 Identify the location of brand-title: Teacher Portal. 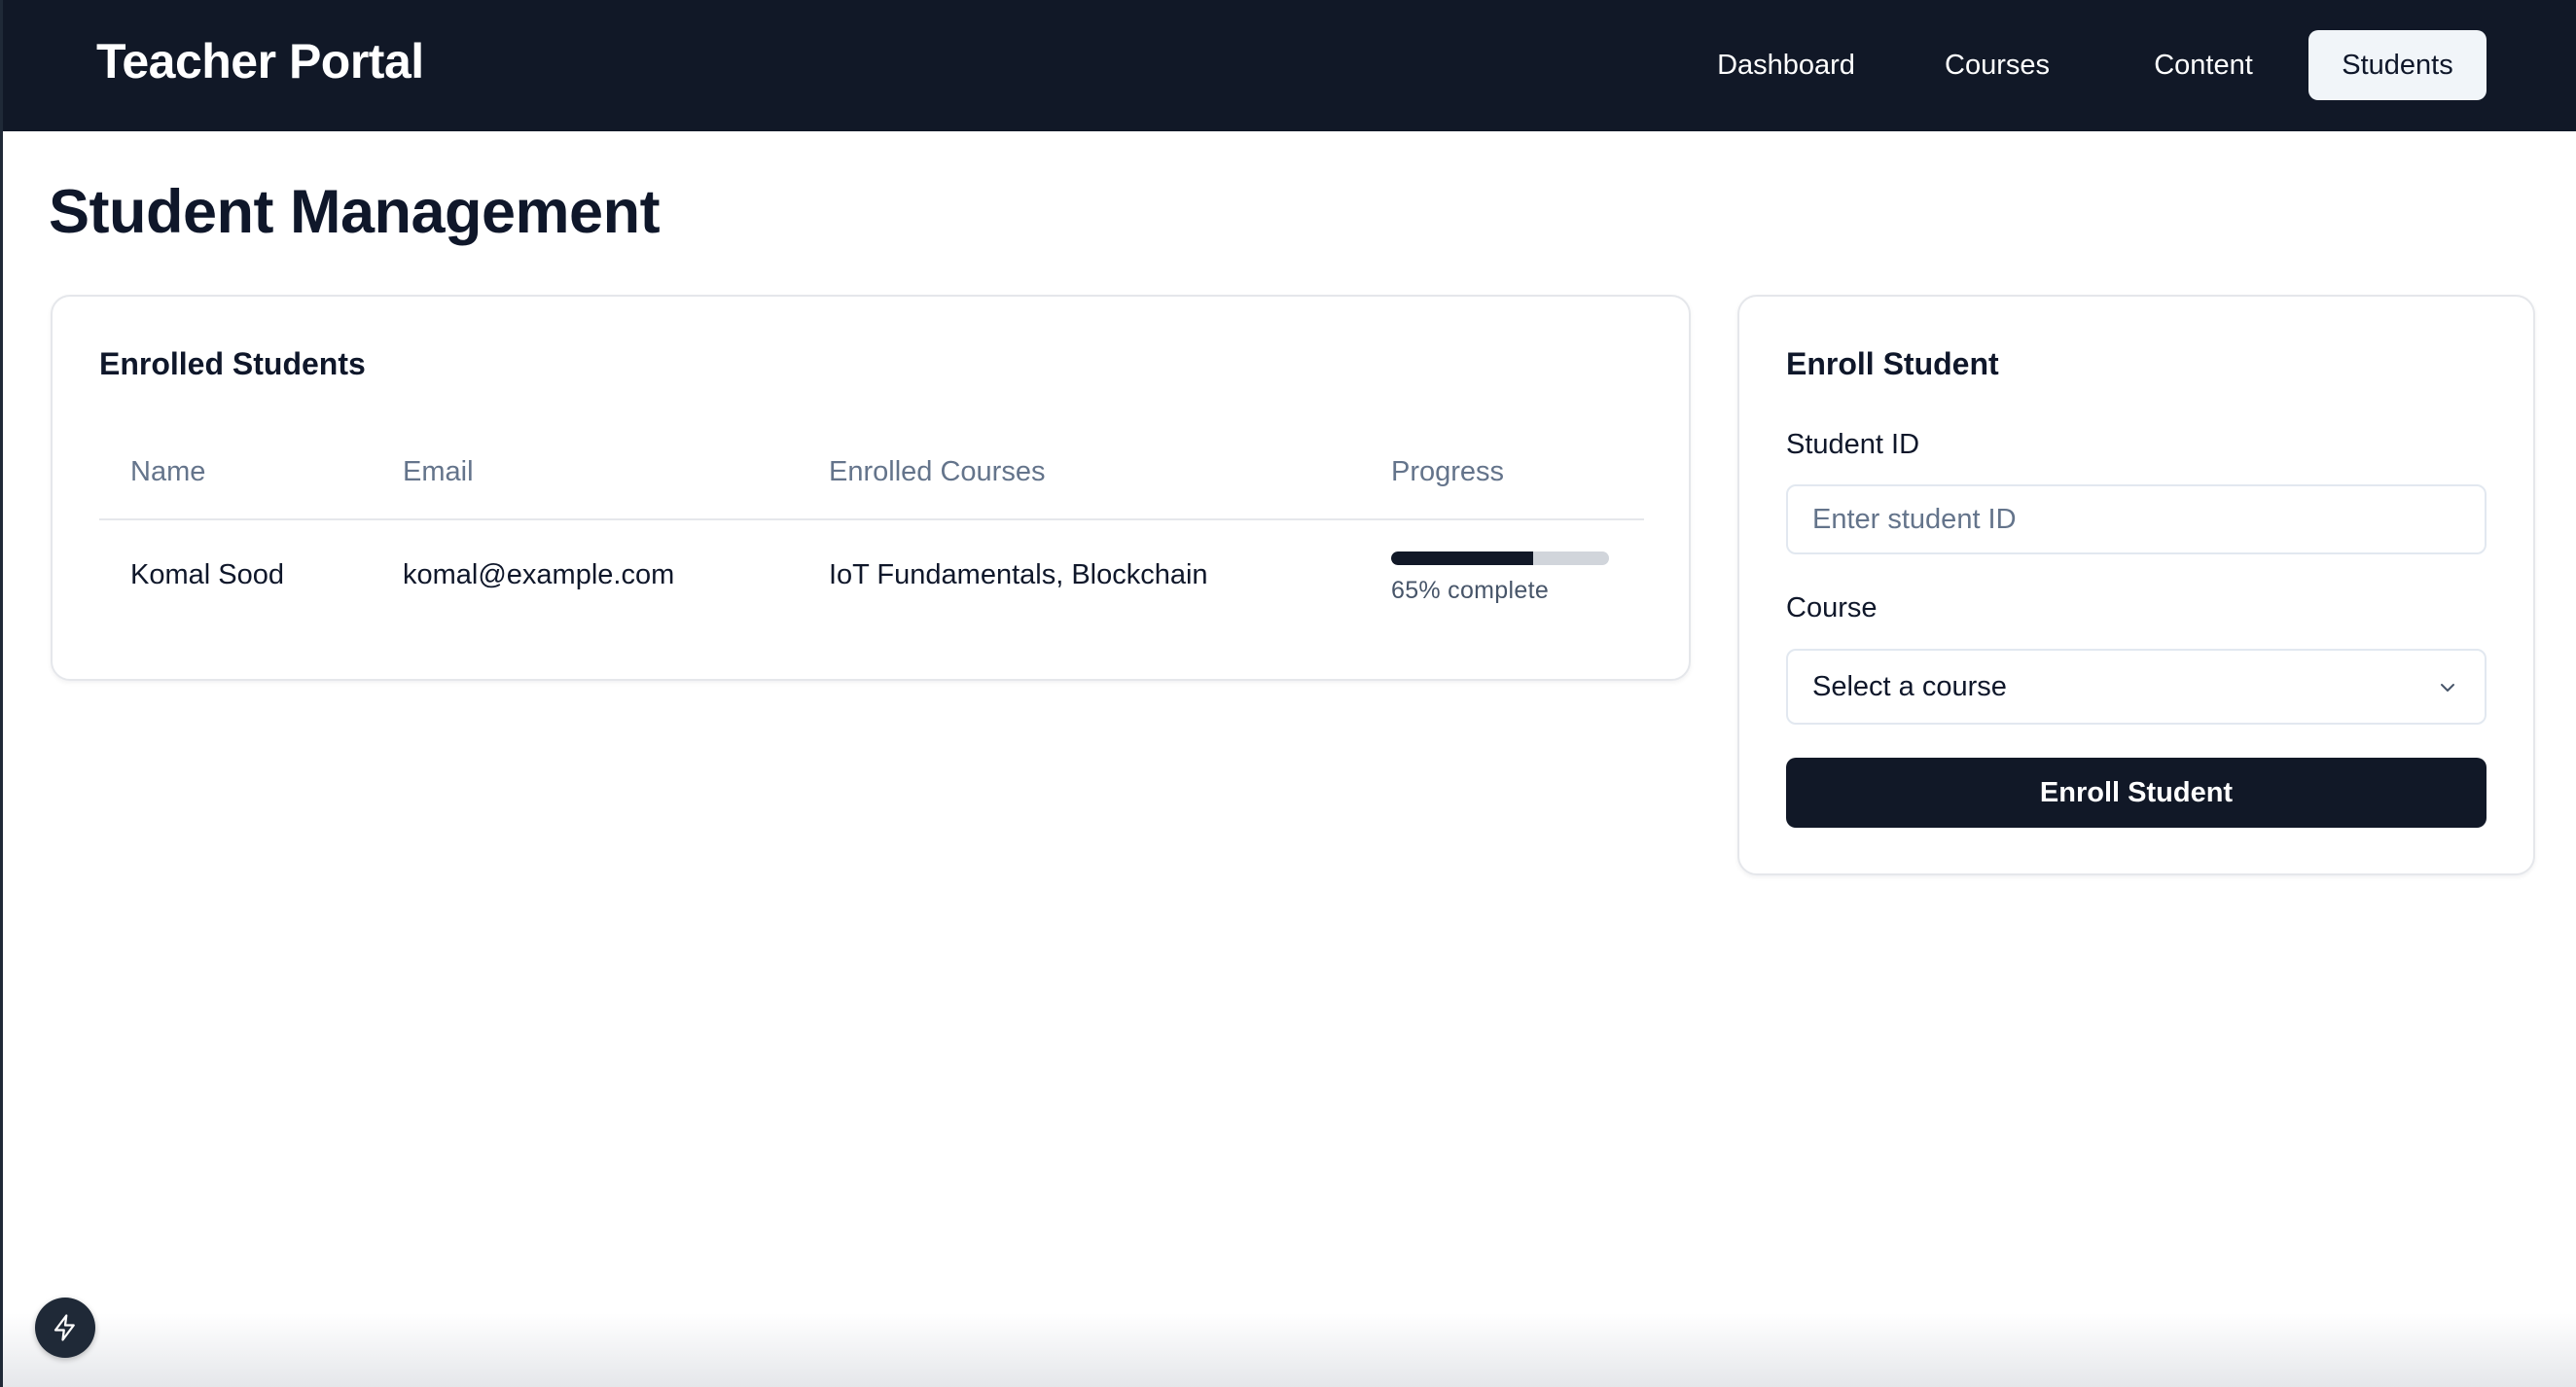
(260, 62).